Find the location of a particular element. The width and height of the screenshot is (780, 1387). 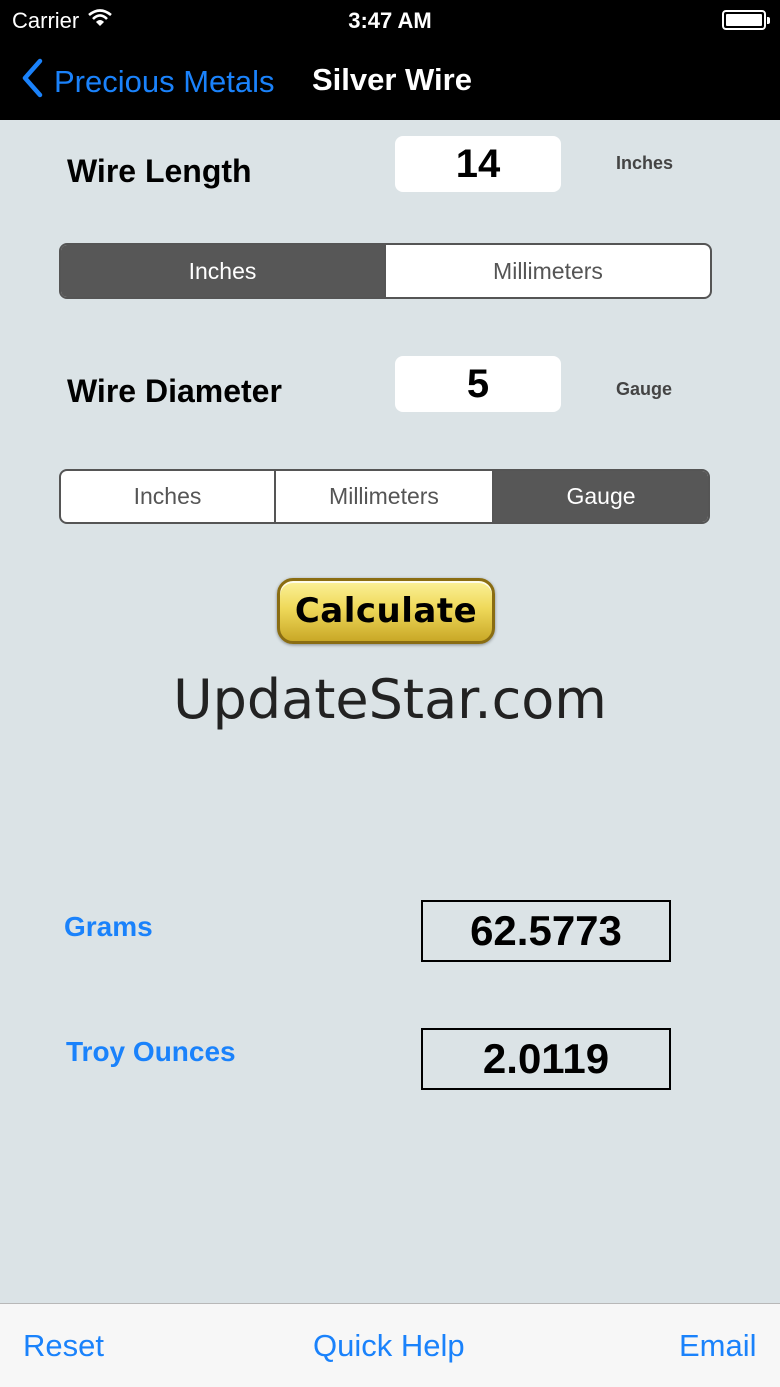

diameter-unit-segmented-control: Inches Millimeters Gauge is located at coordinates (384, 496).